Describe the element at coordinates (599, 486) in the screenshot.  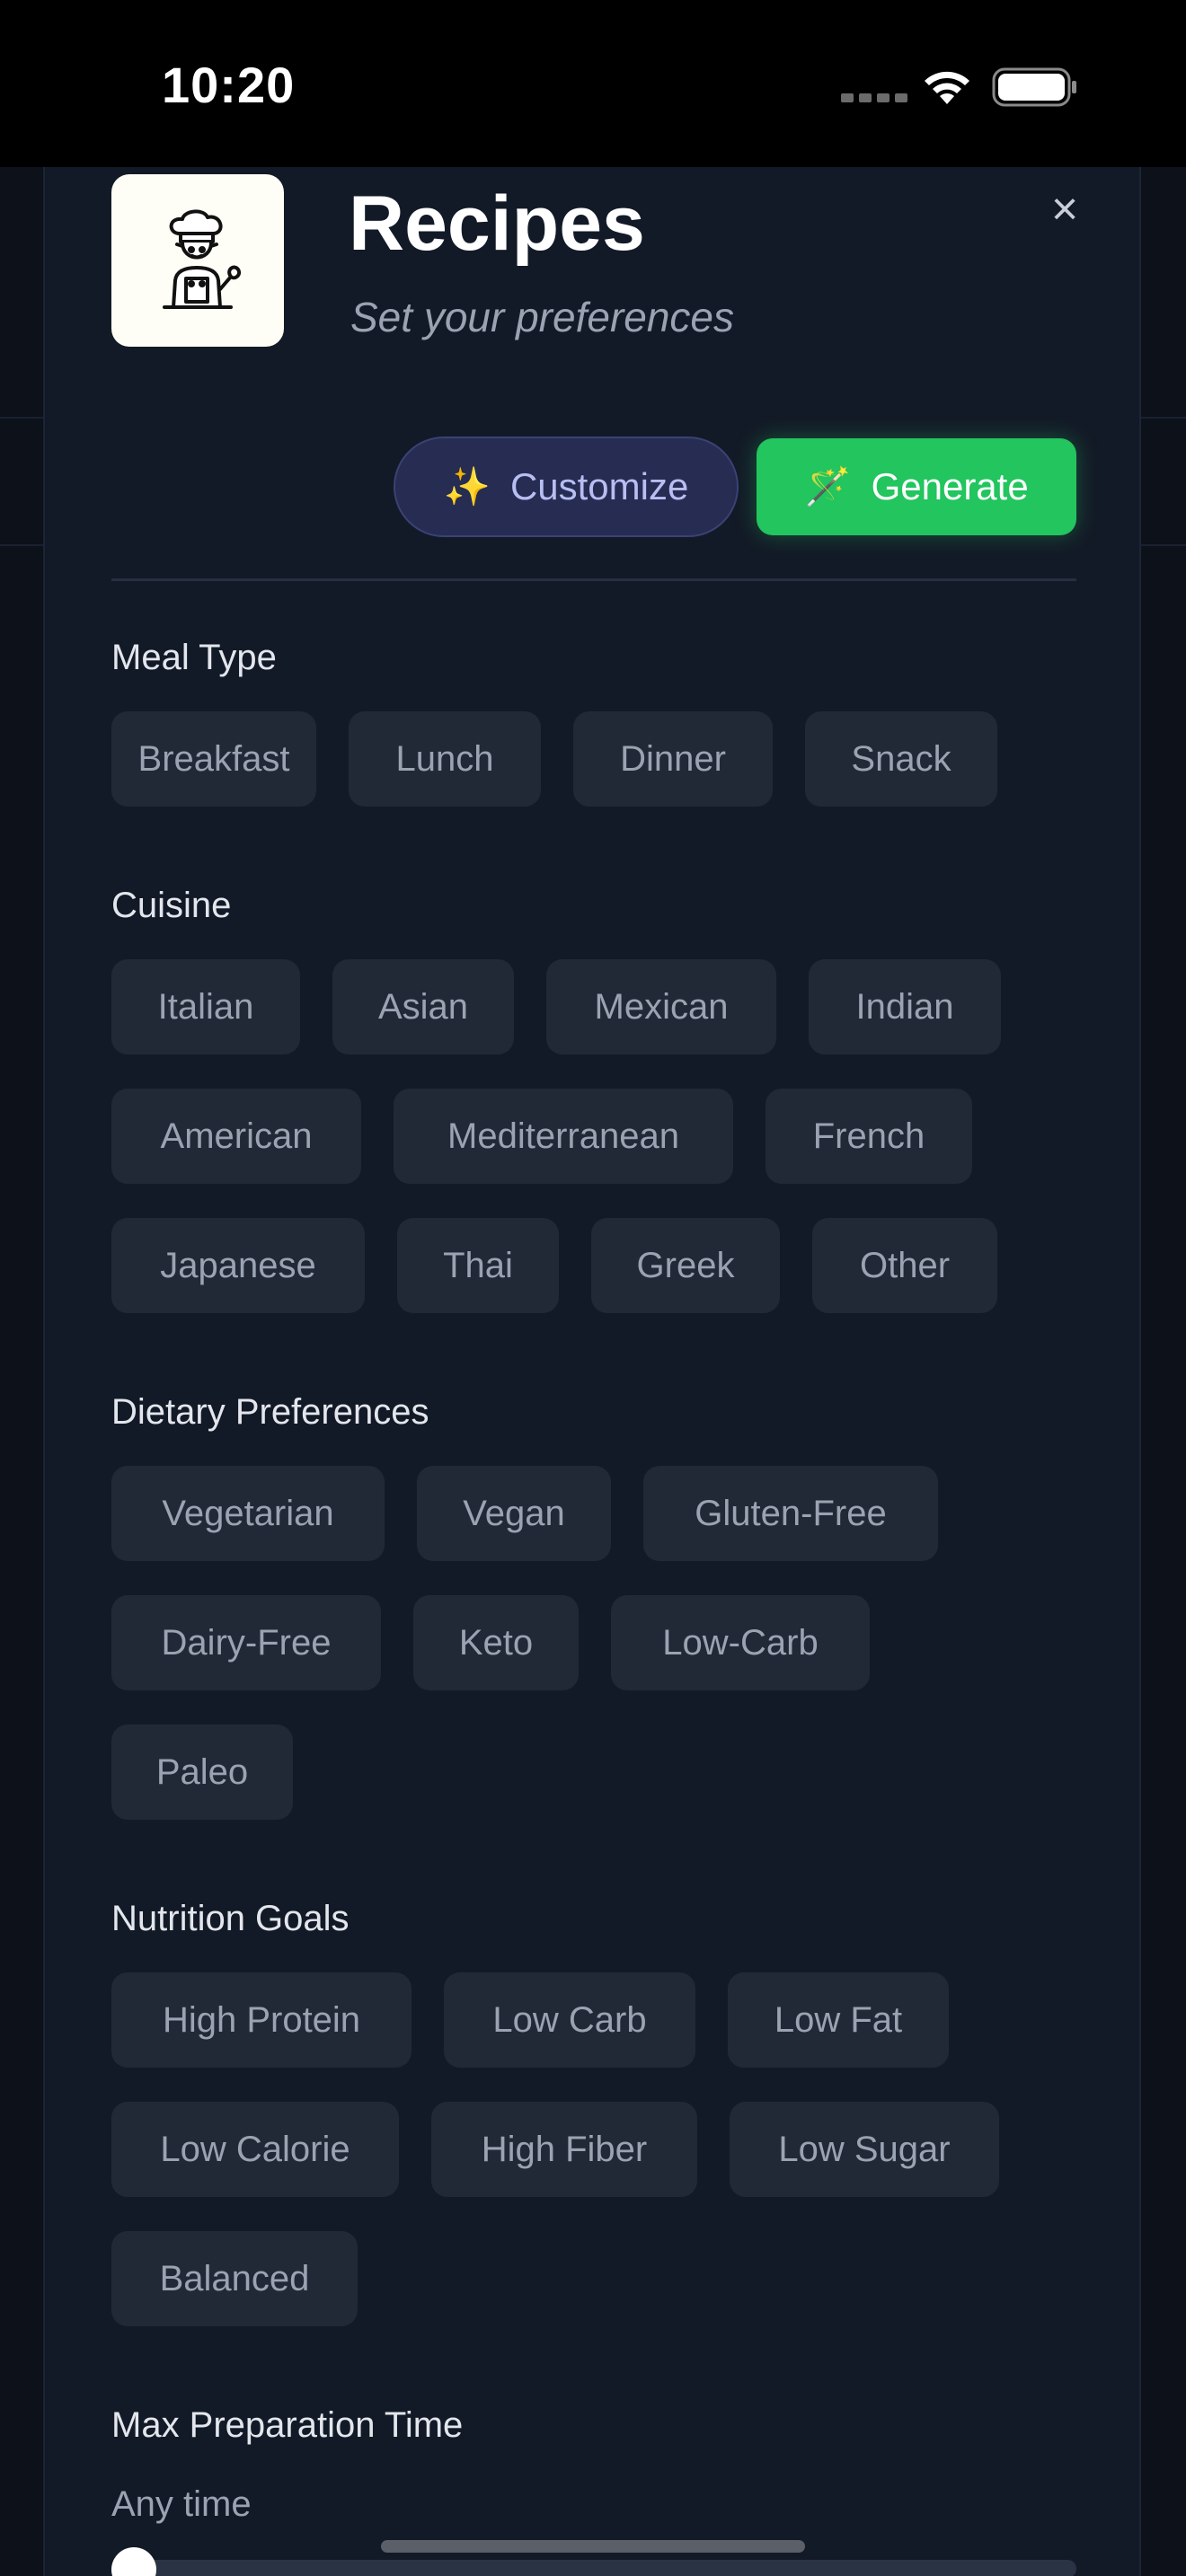
I see `customize-label: Customize` at that location.